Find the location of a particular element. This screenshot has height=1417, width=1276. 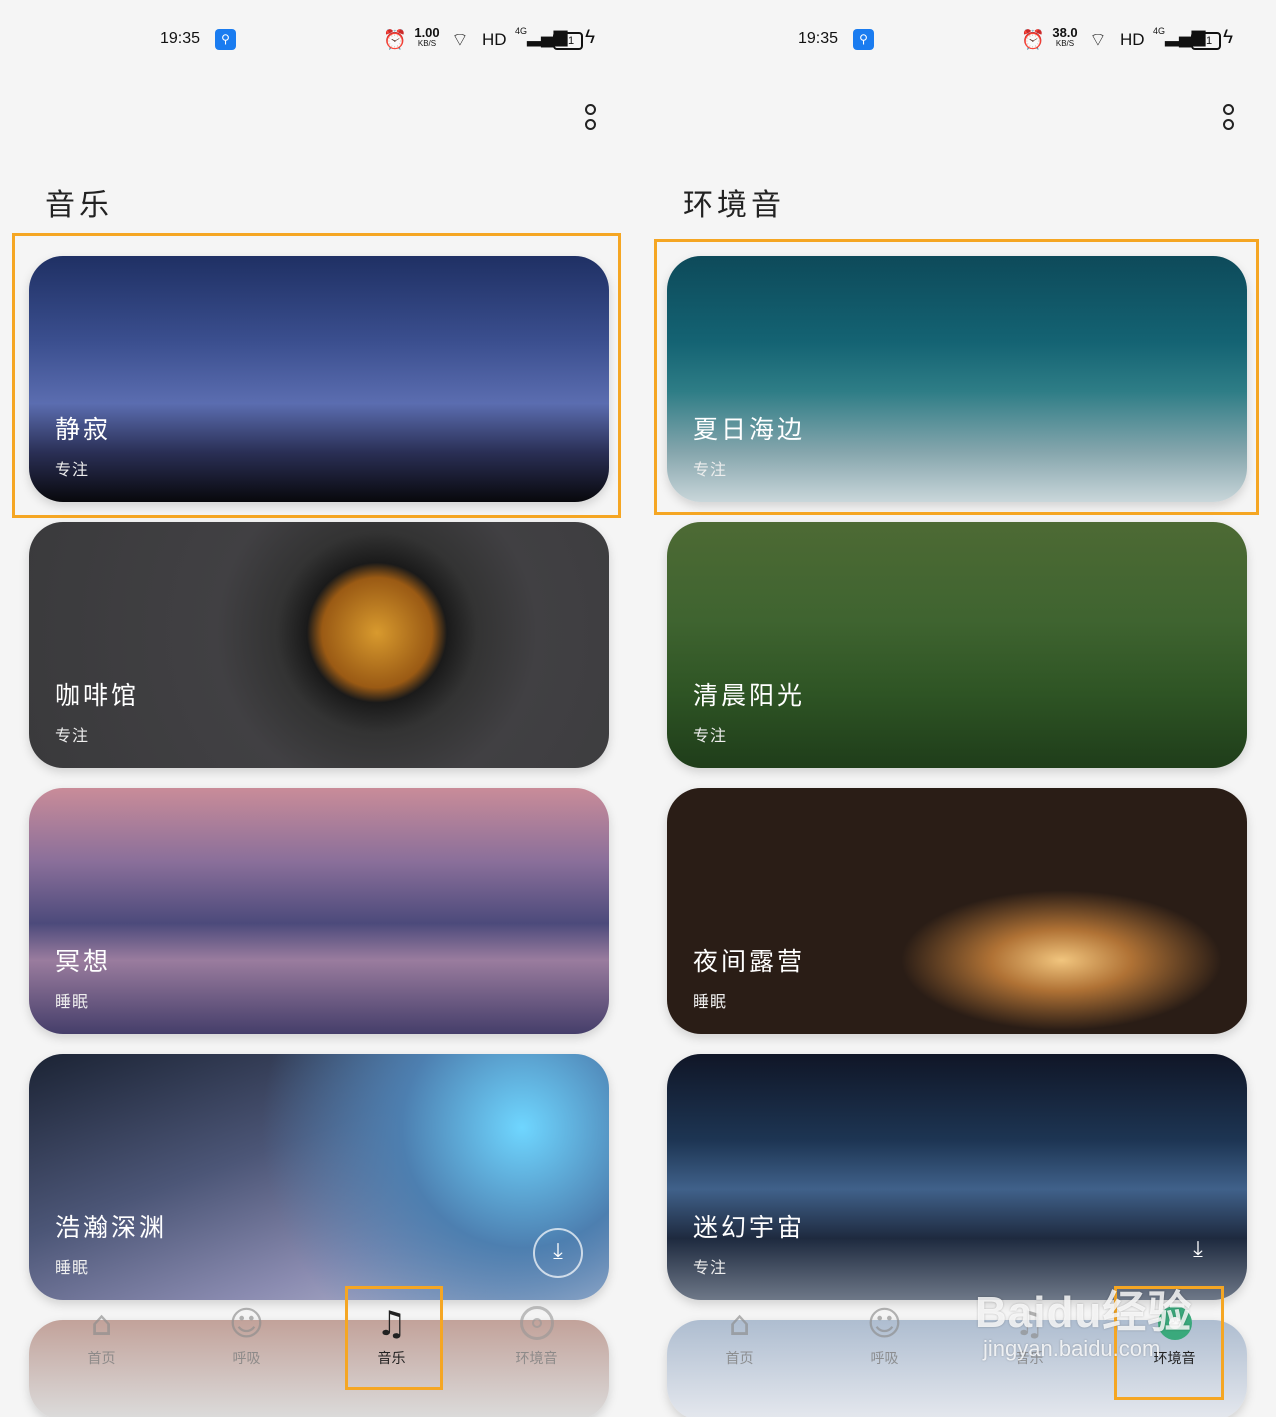

card-title: 咖啡馆 is located at coordinates (97, 695).